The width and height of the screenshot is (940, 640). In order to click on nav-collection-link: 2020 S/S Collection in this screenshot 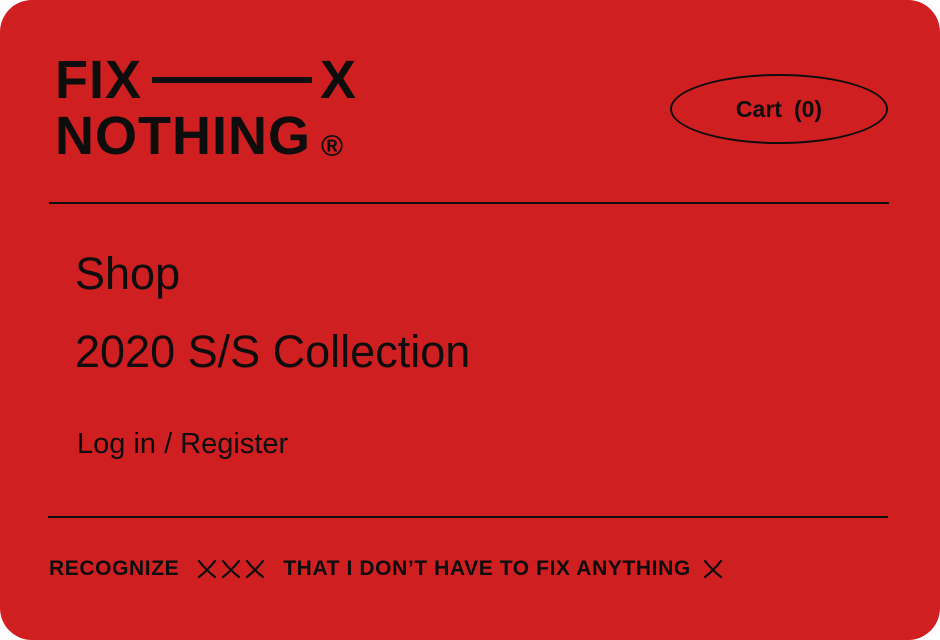, I will do `click(272, 352)`.